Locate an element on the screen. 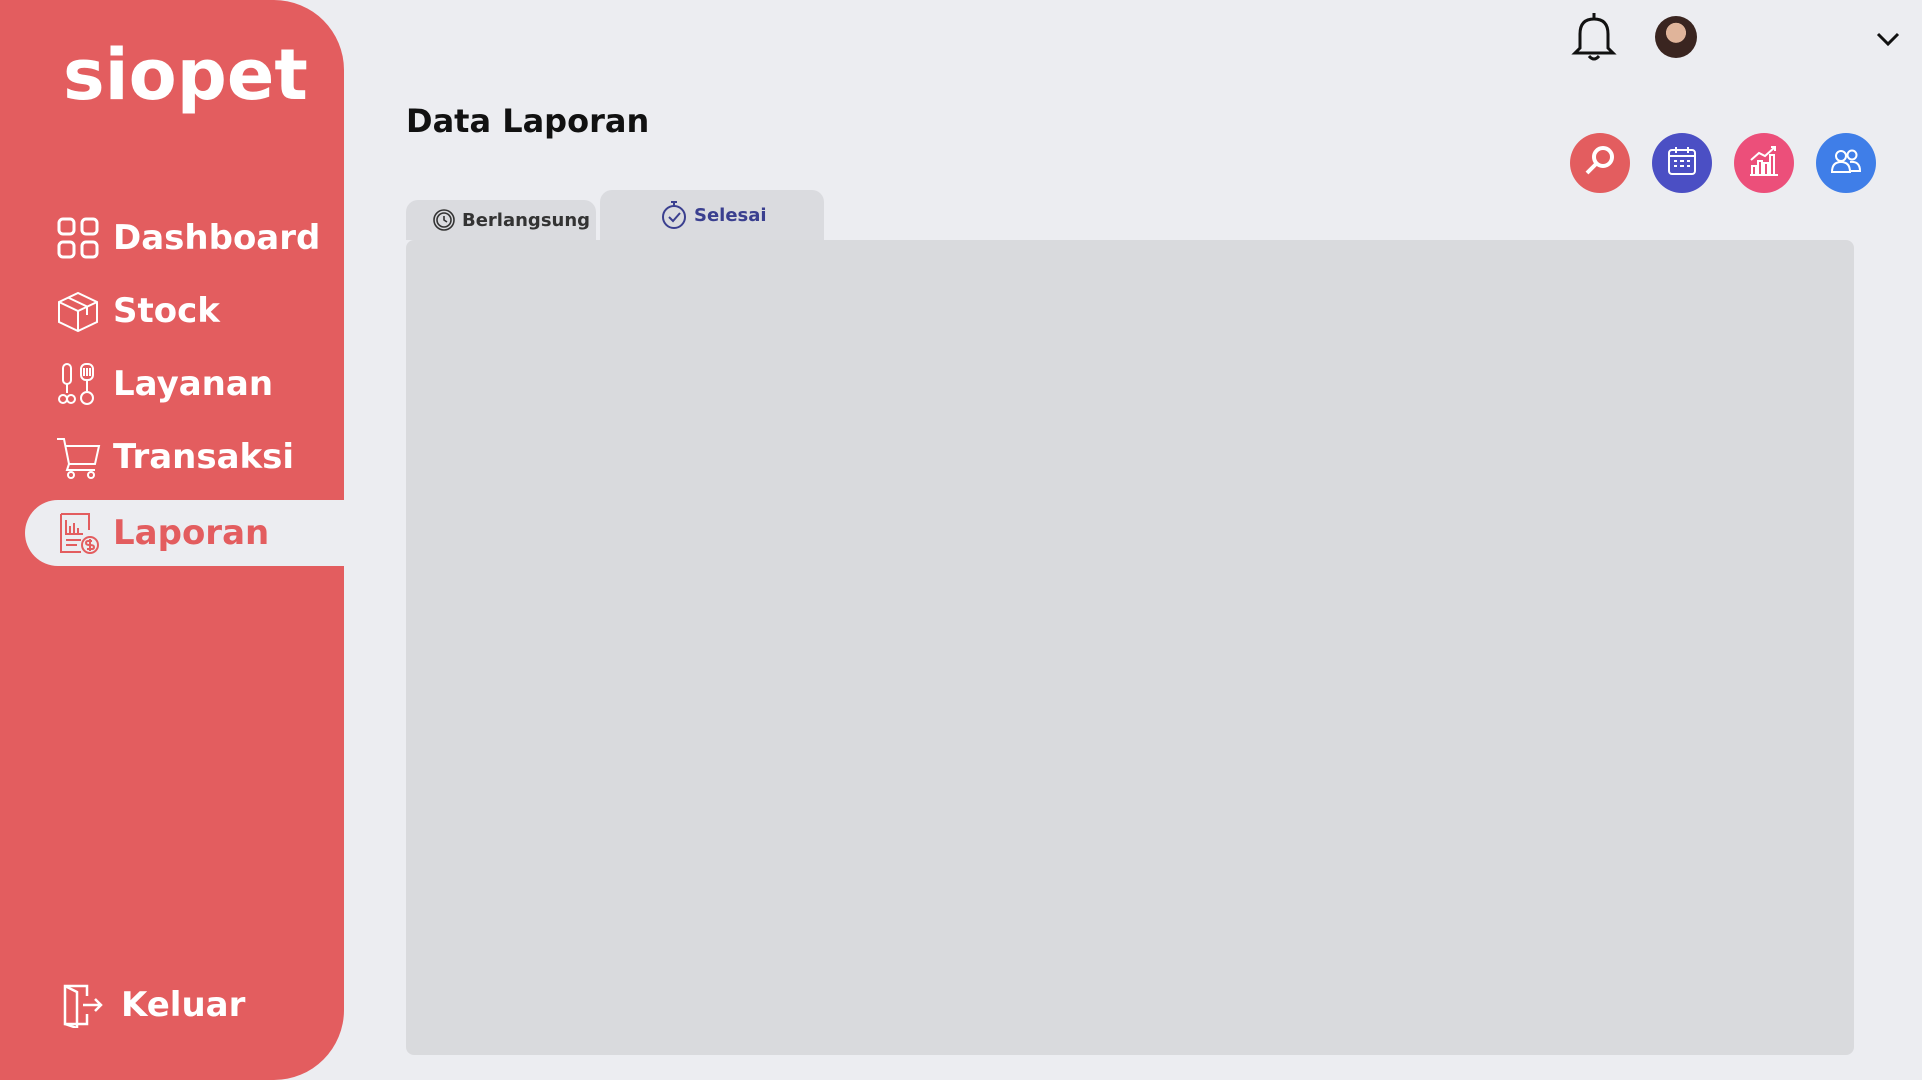 This screenshot has width=1922, height=1080. sidebar-item-laporan: Laporan is located at coordinates (184, 533).